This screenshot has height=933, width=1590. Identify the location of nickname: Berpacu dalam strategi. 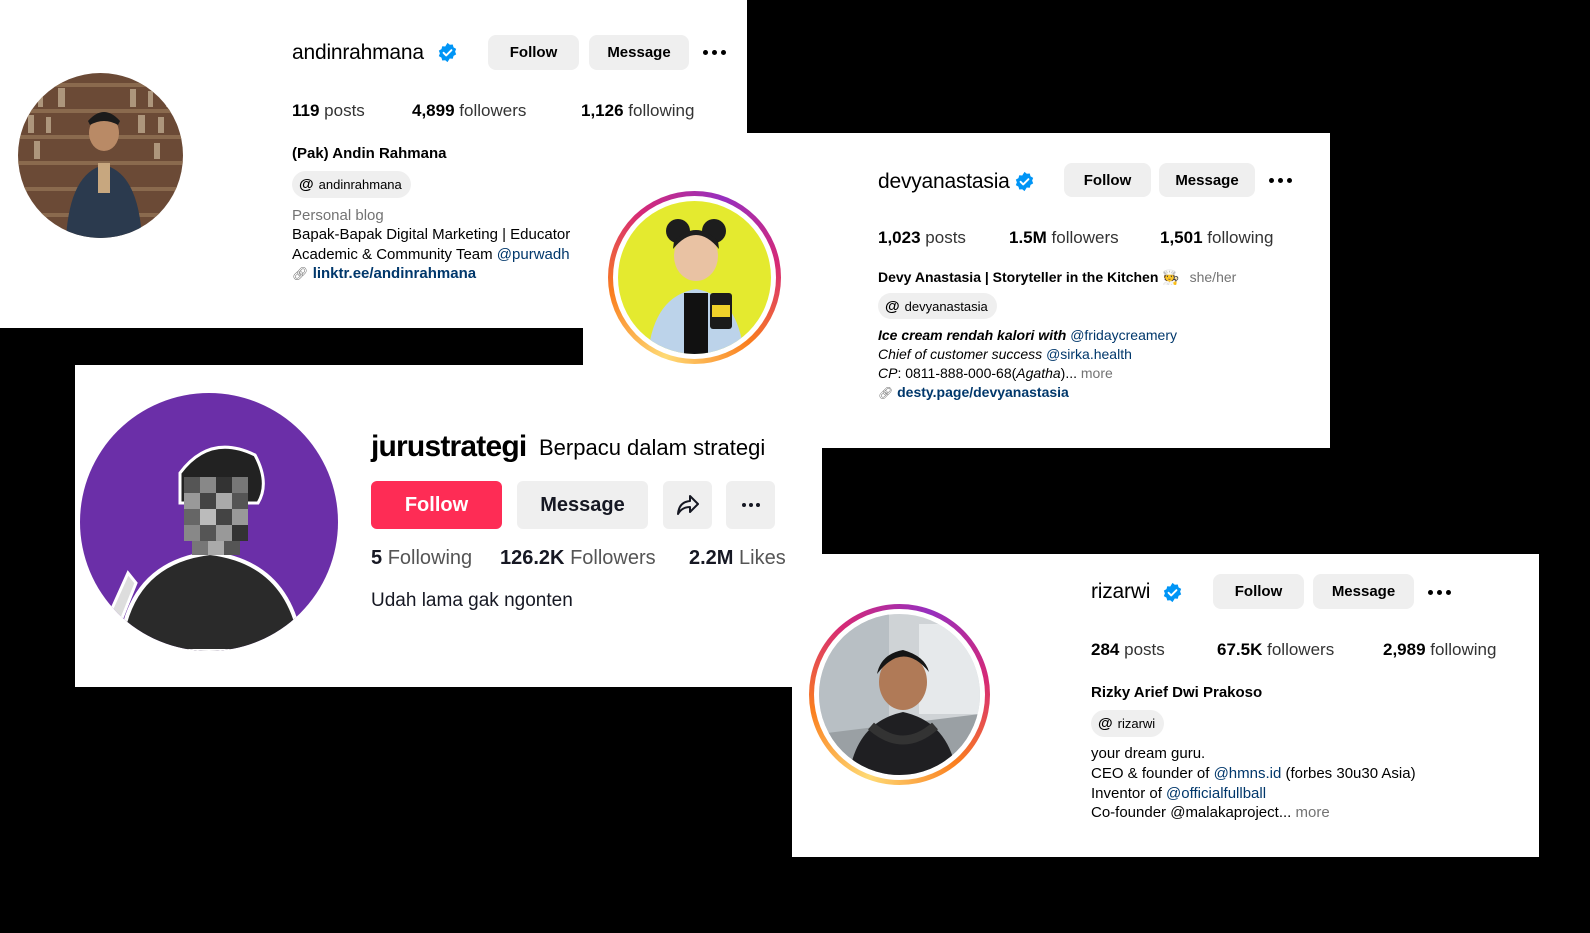
(652, 447).